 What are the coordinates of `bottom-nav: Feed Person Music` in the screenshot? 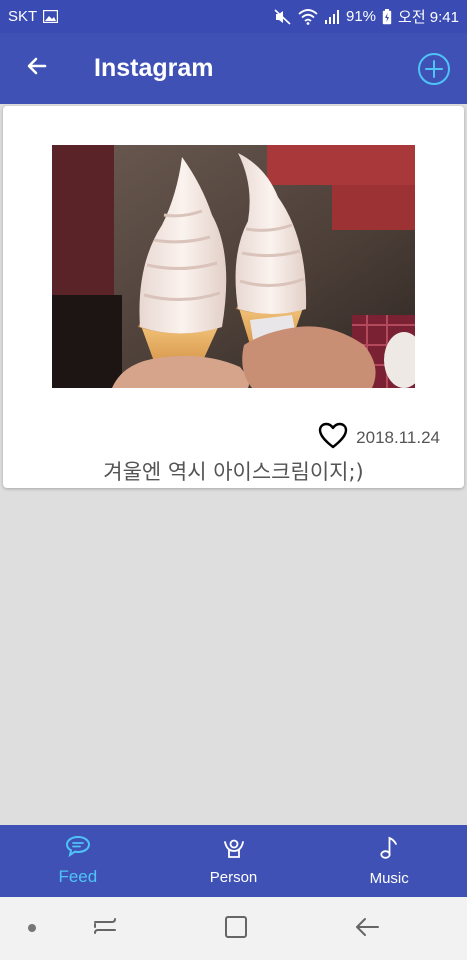 It's located at (233, 861).